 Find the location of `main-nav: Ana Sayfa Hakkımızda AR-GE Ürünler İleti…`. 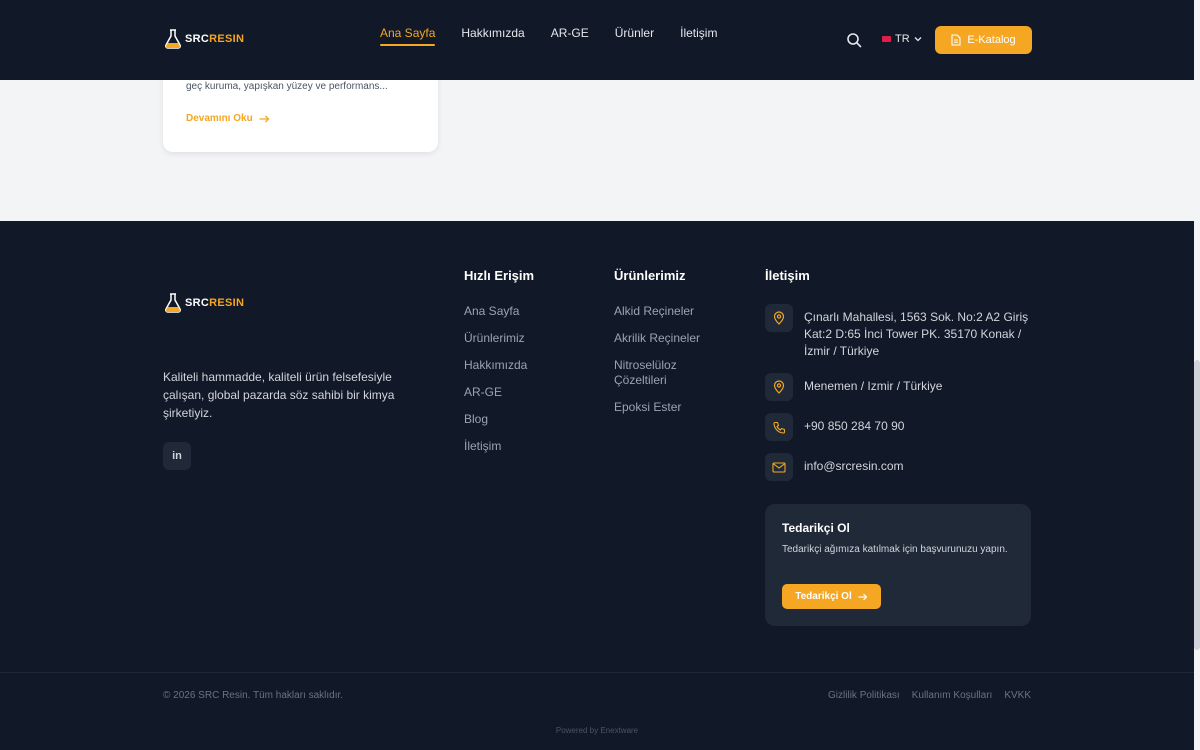

main-nav: Ana Sayfa Hakkımızda AR-GE Ürünler İleti… is located at coordinates (548, 36).